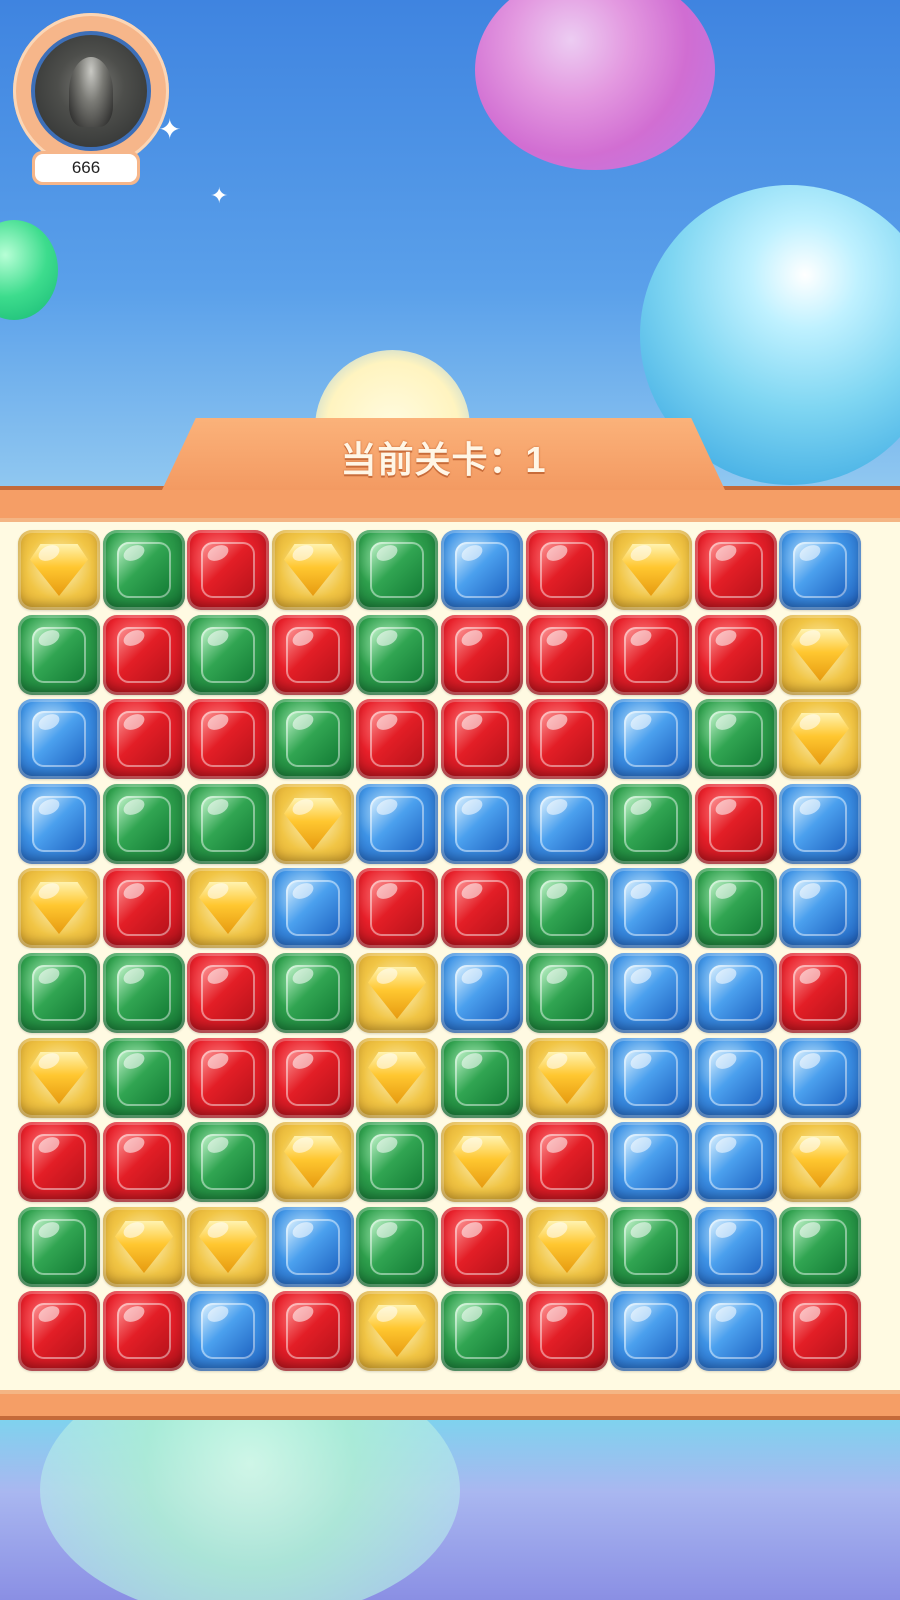  What do you see at coordinates (91, 91) in the screenshot?
I see `player-avatar` at bounding box center [91, 91].